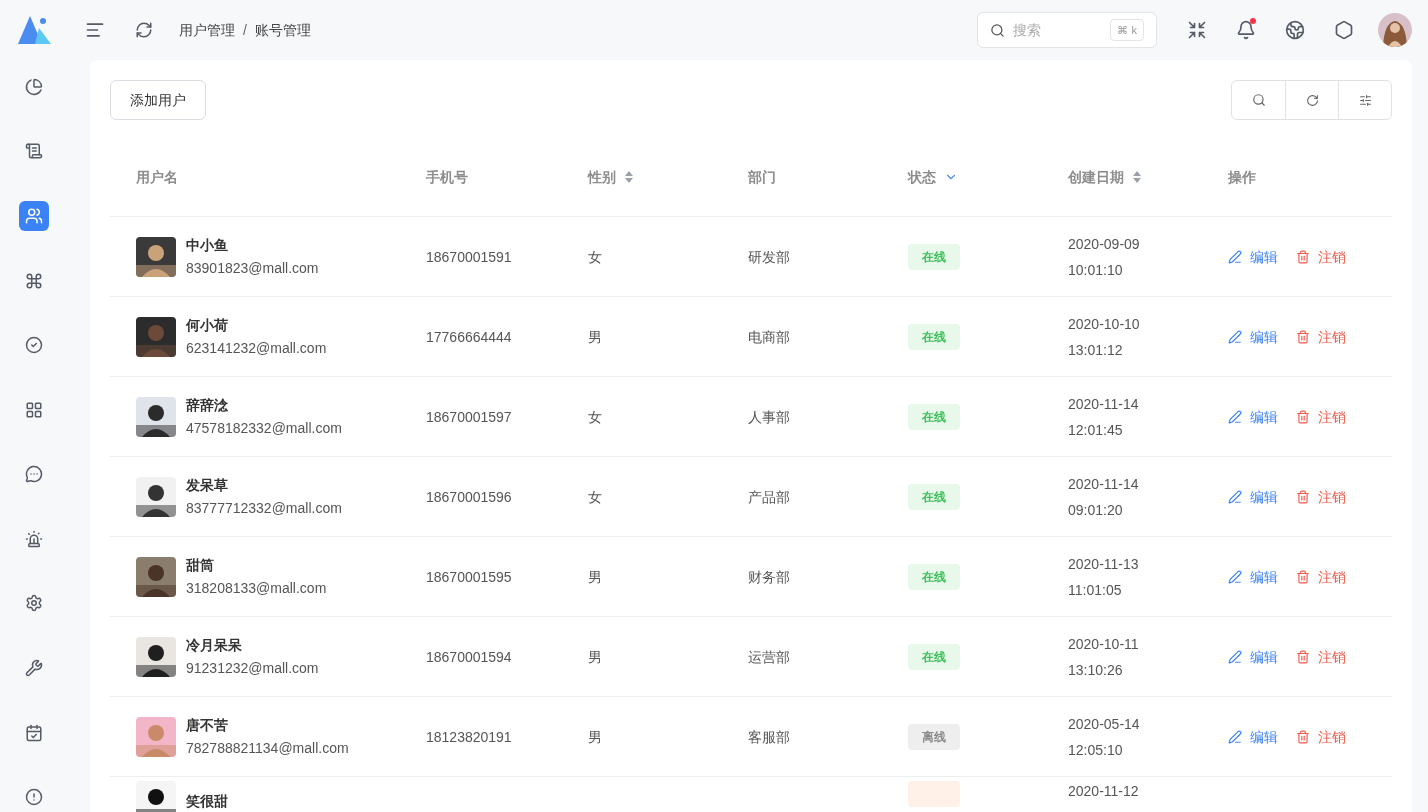  I want to click on table-cell: 18670001594, so click(469, 656).